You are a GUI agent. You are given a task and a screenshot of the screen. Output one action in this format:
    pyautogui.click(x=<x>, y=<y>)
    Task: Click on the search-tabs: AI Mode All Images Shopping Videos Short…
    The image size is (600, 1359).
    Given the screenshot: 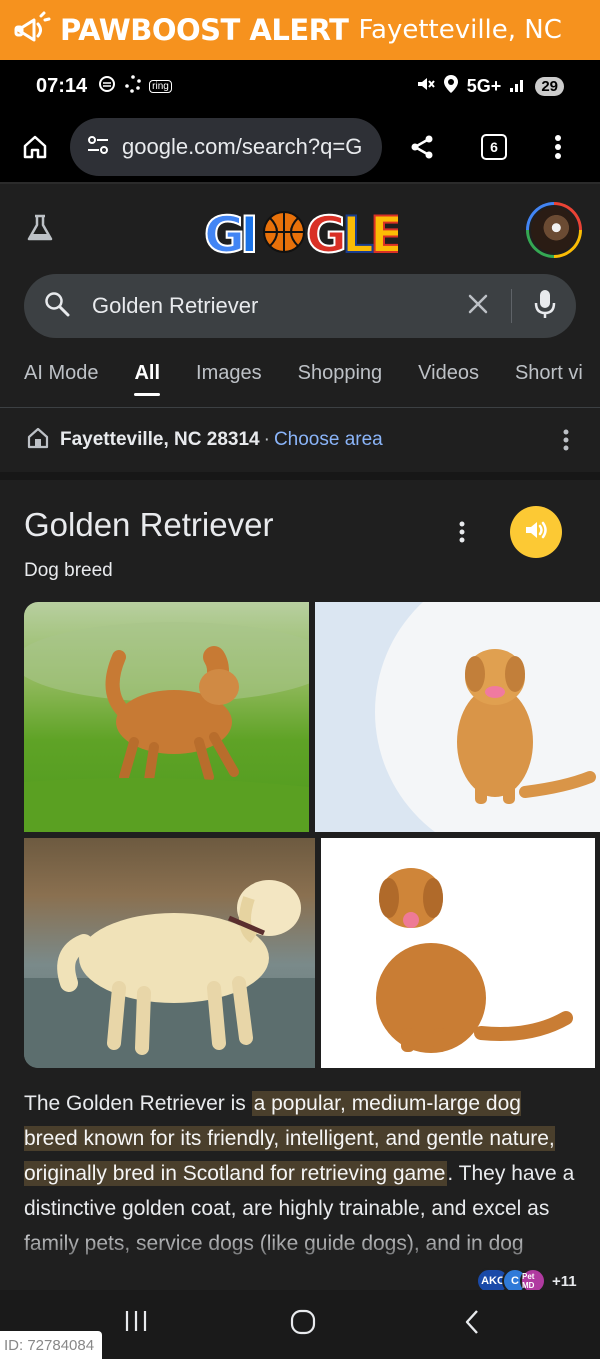 What is the action you would take?
    pyautogui.click(x=300, y=378)
    